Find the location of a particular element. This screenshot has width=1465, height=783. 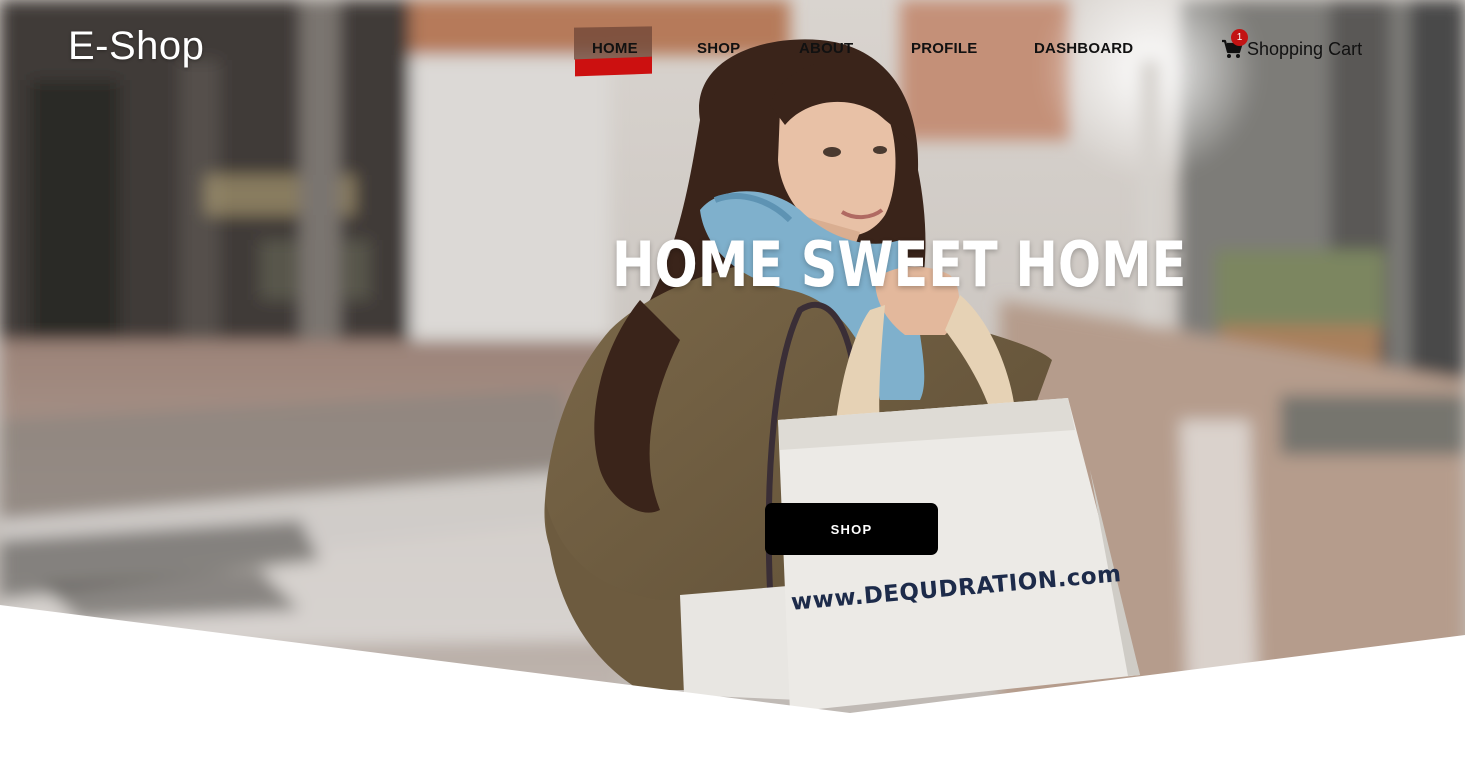

nav-home: HOME is located at coordinates (615, 48).